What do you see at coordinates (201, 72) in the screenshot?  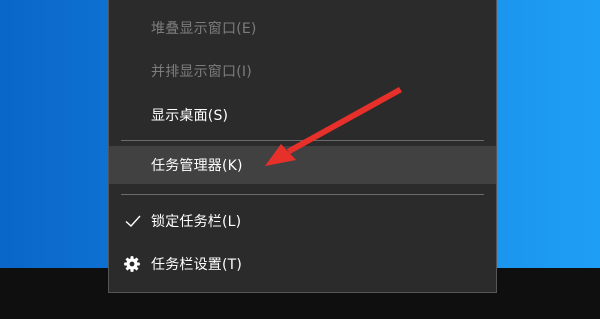 I see `menu-item-label: 并排显示窗口(I)` at bounding box center [201, 72].